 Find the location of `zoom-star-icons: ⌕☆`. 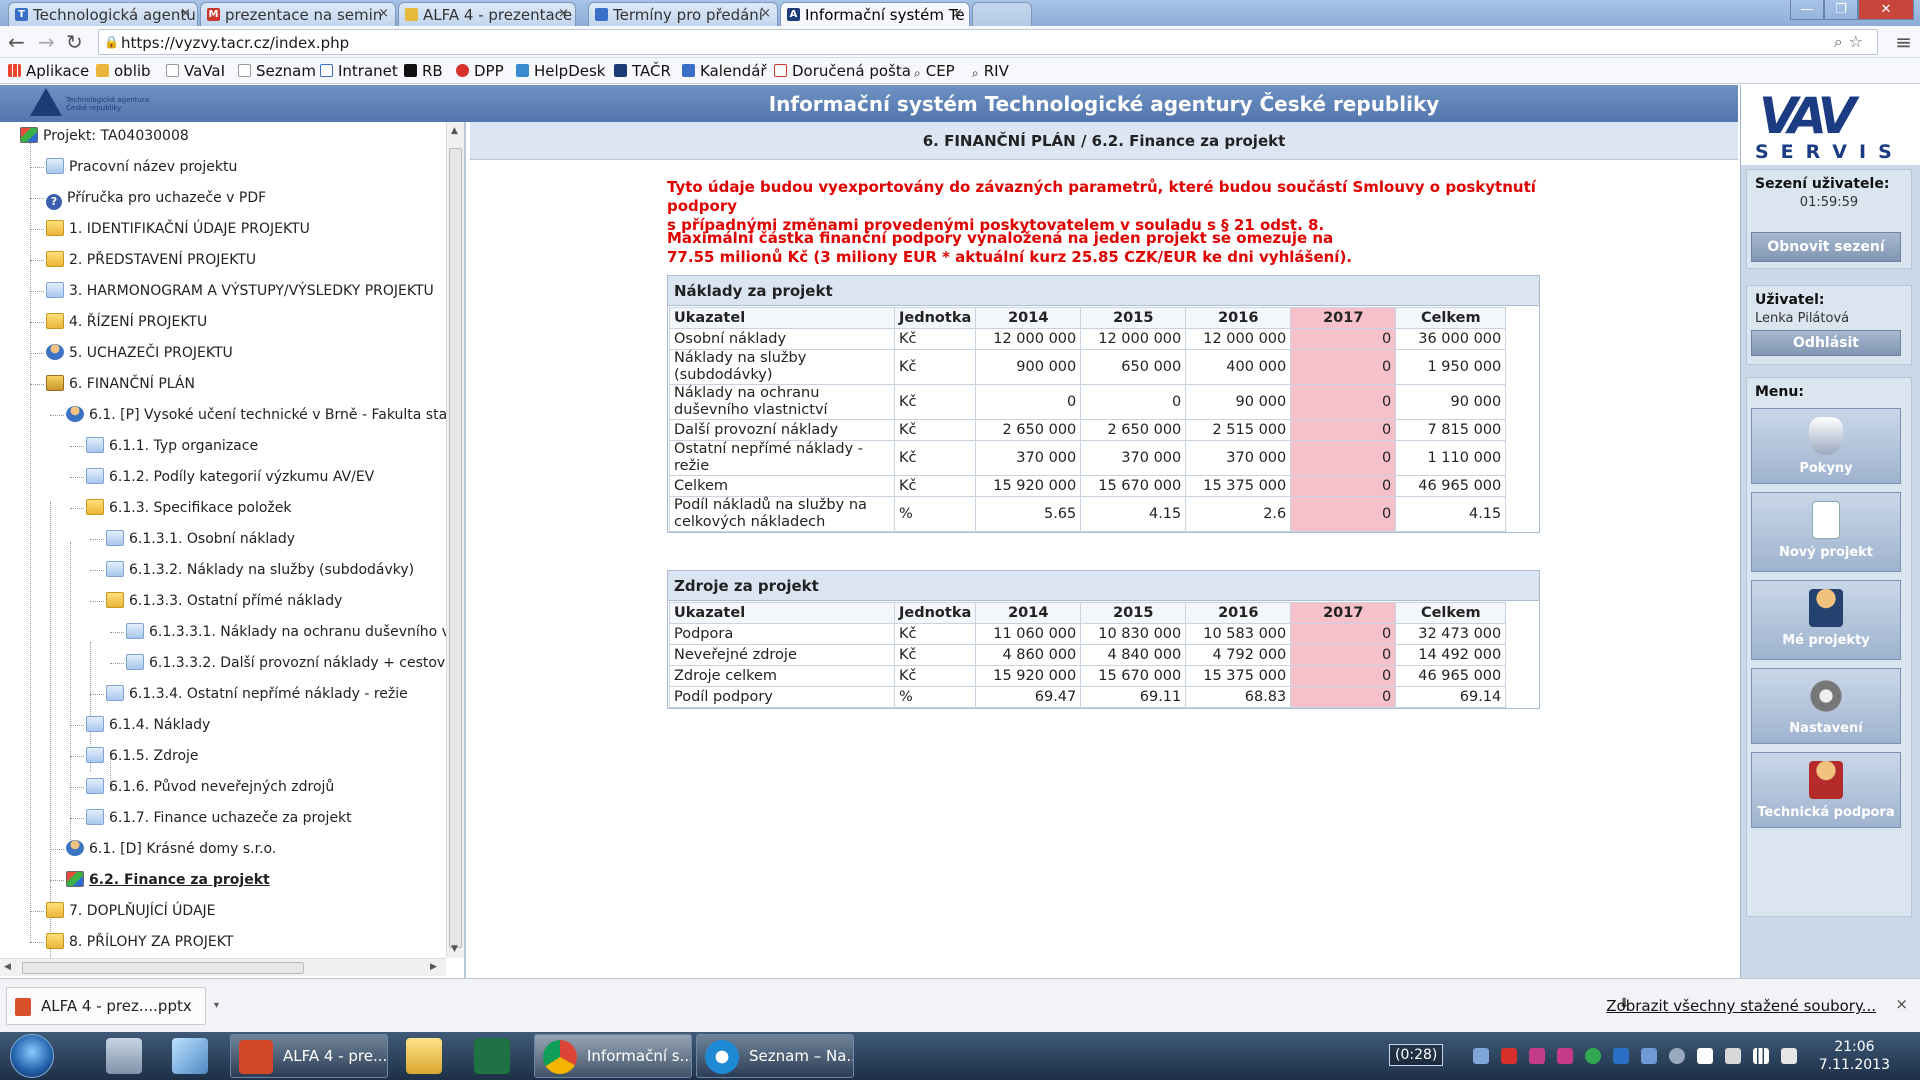

zoom-star-icons: ⌕☆ is located at coordinates (1851, 42).